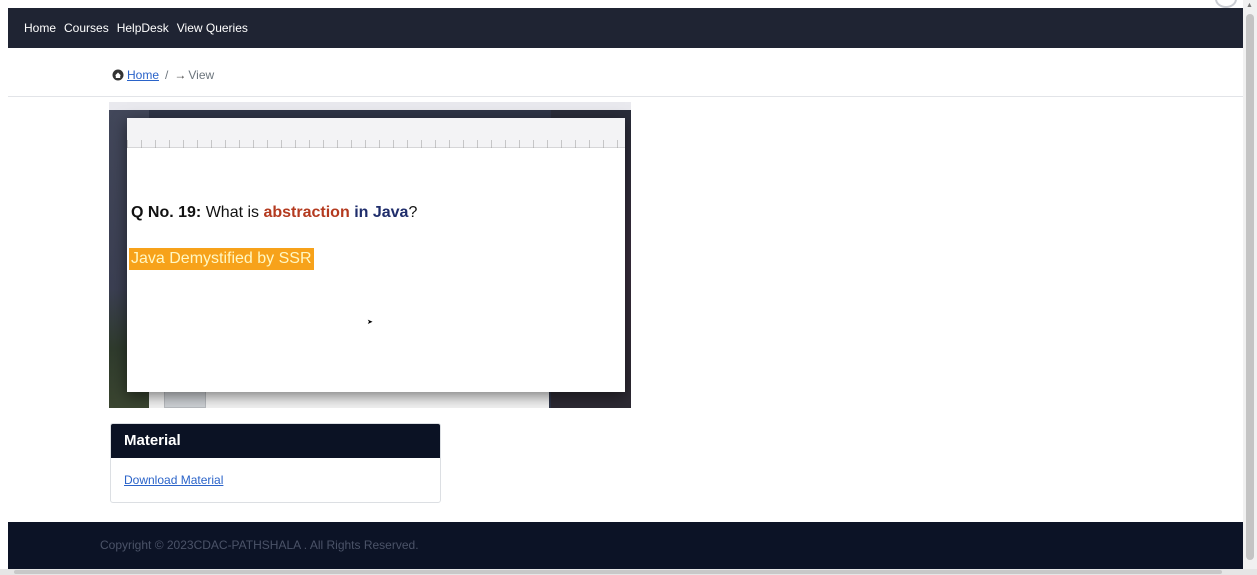  What do you see at coordinates (370, 106) in the screenshot?
I see `video-frame-menubar` at bounding box center [370, 106].